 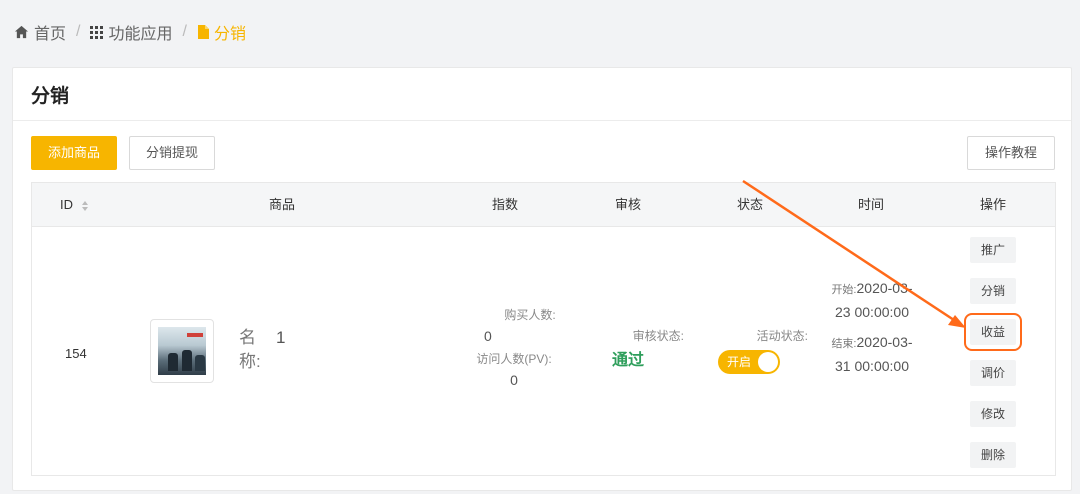 What do you see at coordinates (85, 206) in the screenshot?
I see `sort-icon` at bounding box center [85, 206].